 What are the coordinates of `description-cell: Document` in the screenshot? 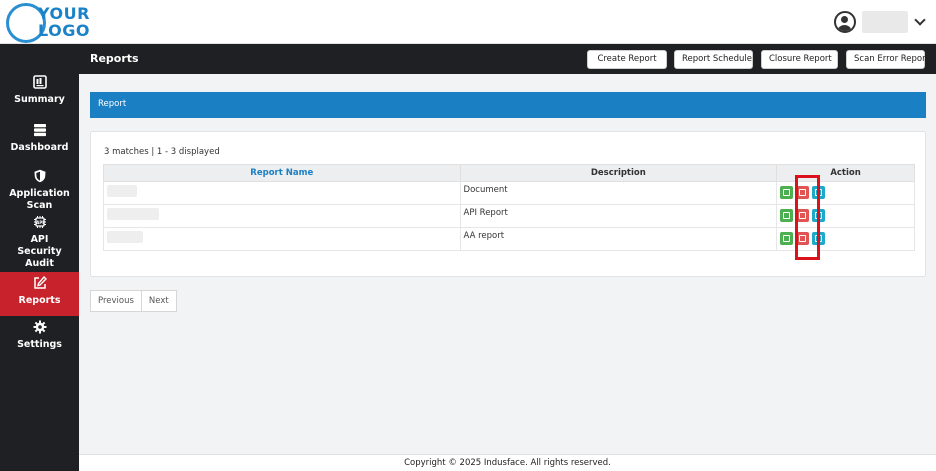 It's located at (618, 193).